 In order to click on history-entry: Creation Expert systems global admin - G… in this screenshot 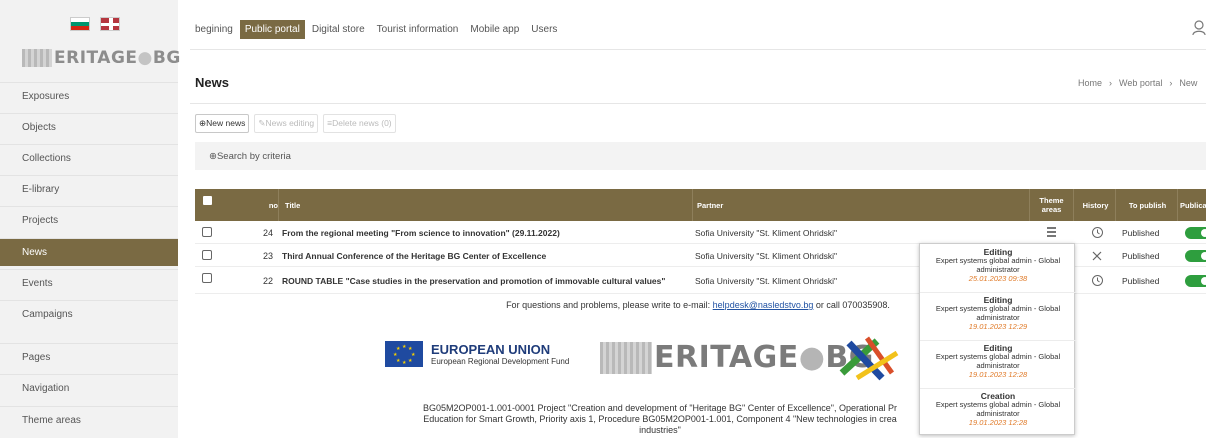, I will do `click(998, 409)`.